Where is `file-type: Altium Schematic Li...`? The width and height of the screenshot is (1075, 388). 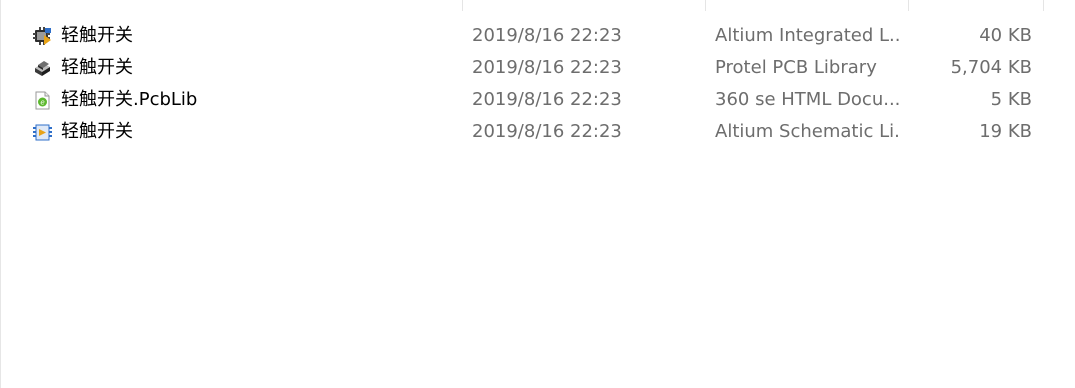
file-type: Altium Schematic Li... is located at coordinates (807, 131).